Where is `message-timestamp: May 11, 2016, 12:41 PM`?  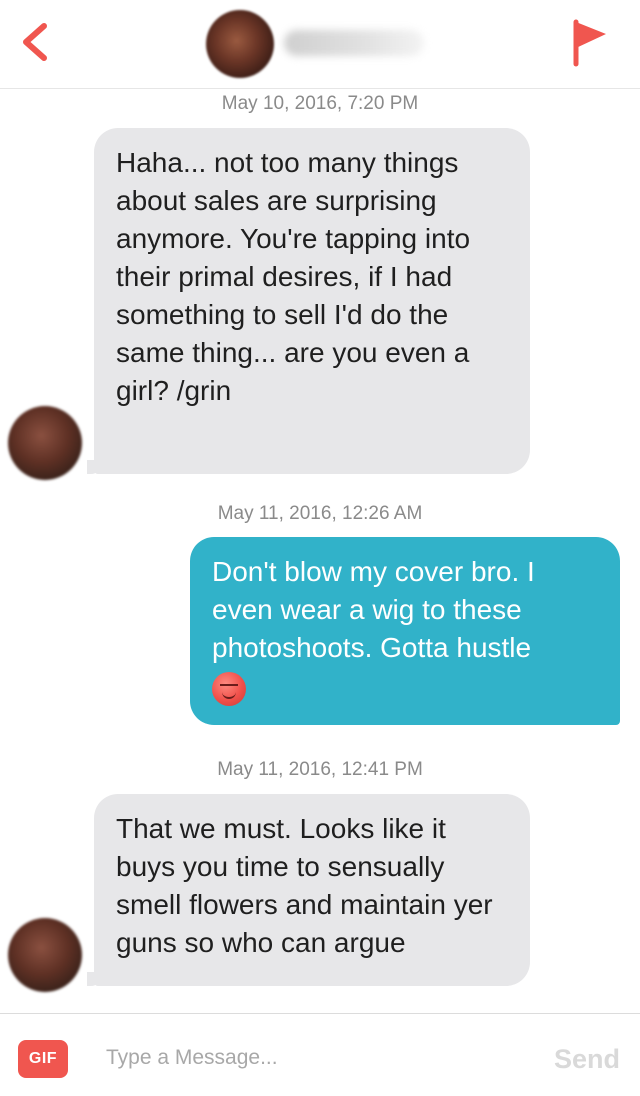
message-timestamp: May 11, 2016, 12:41 PM is located at coordinates (320, 769).